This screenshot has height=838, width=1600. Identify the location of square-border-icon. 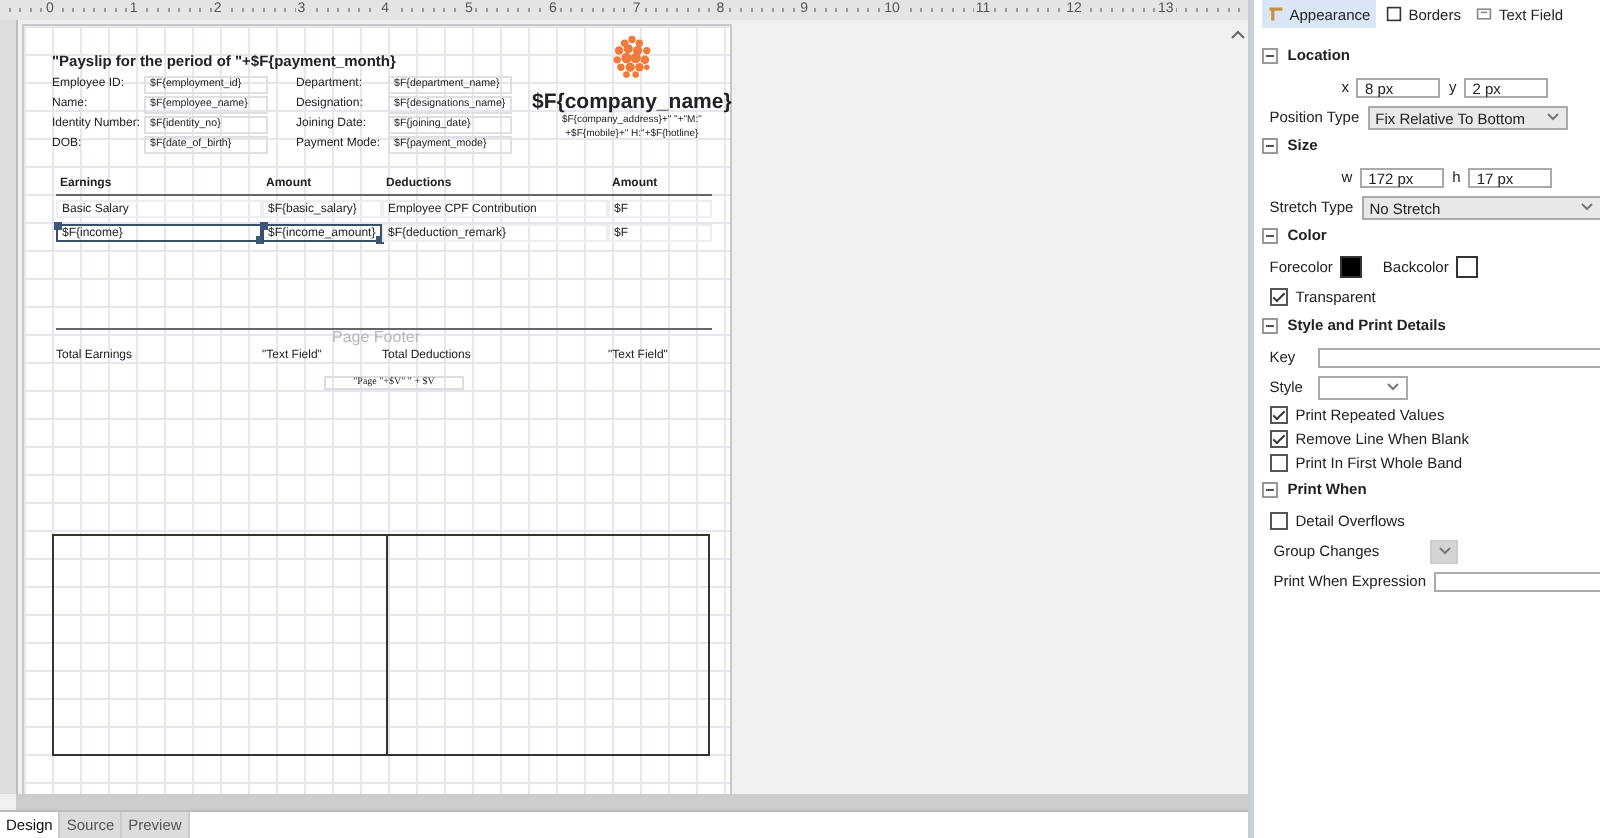
(1394, 14).